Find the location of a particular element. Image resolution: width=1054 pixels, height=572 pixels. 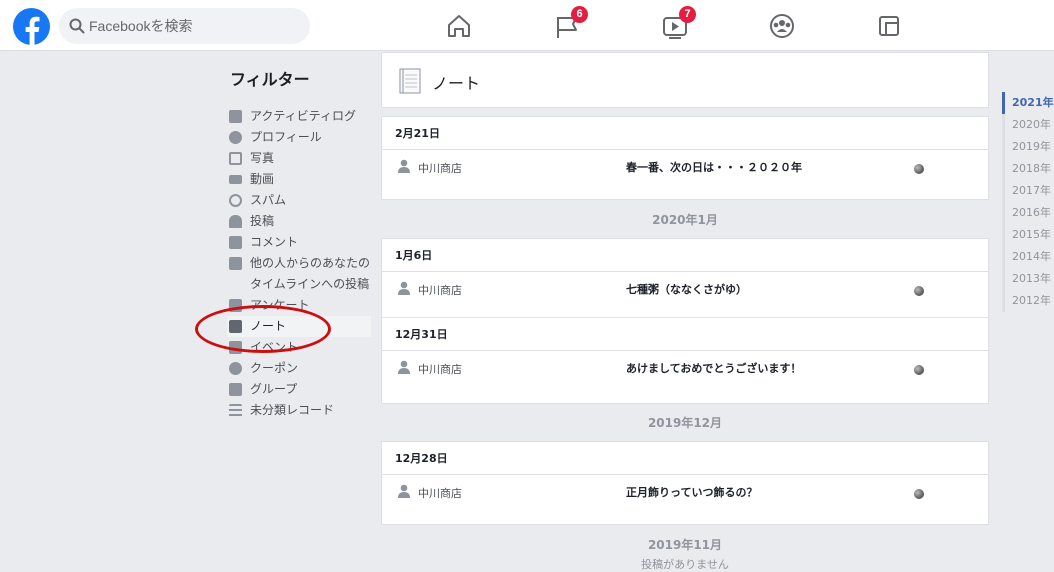

filter-item-timeline-posts-by-others: 他の人からのあなたの タイムラインへの投稿 is located at coordinates (300, 274).